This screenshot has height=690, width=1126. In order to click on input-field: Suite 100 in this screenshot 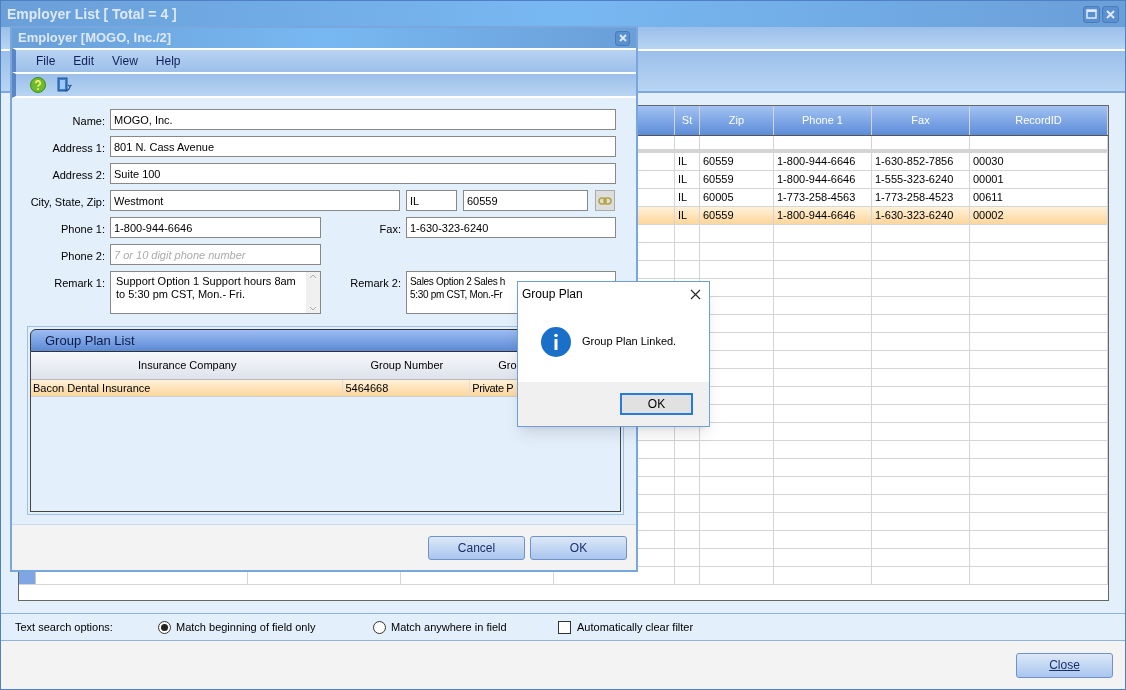, I will do `click(363, 173)`.